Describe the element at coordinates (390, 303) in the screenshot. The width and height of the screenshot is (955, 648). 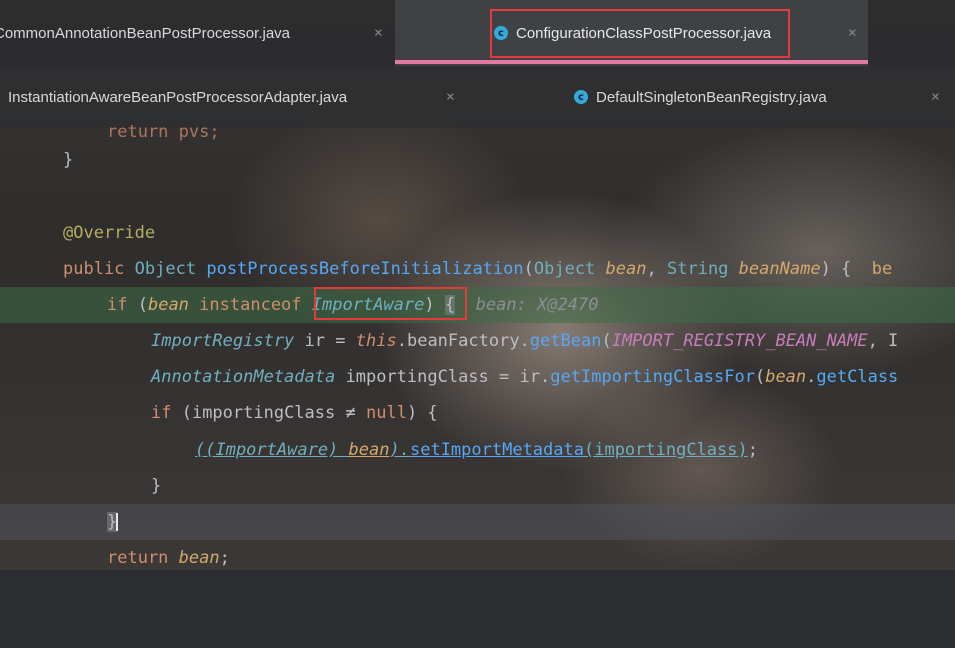
I see `highlight-box-importaware` at that location.